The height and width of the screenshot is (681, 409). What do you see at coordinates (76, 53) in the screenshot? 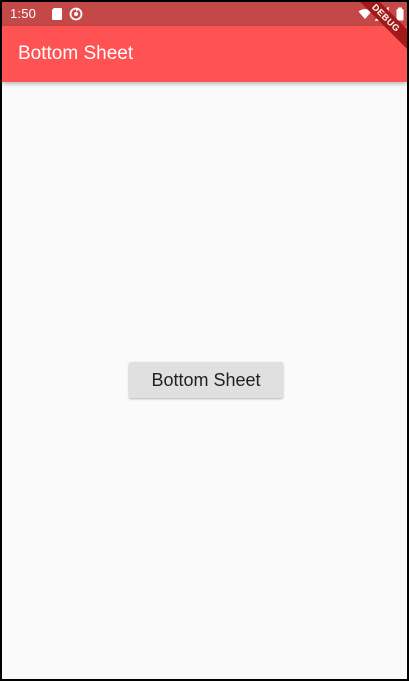
I see `page-title: Bottom Sheet` at bounding box center [76, 53].